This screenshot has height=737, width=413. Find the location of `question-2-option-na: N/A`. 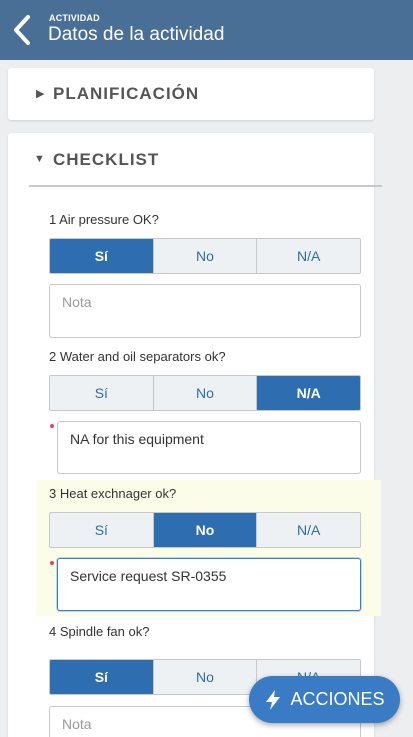

question-2-option-na: N/A is located at coordinates (308, 393).